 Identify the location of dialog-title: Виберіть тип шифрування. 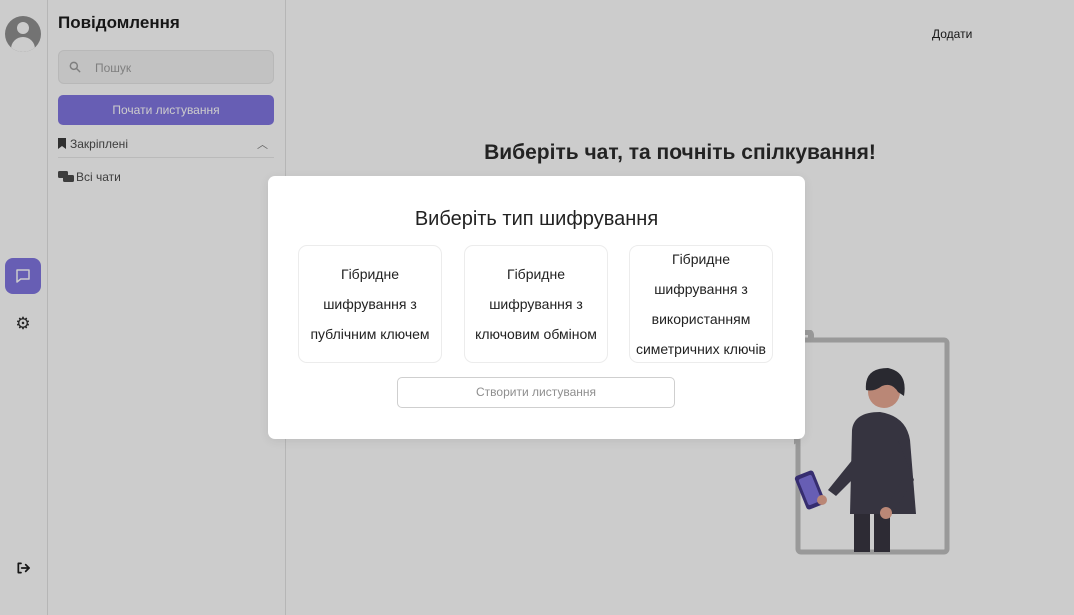
(536, 219).